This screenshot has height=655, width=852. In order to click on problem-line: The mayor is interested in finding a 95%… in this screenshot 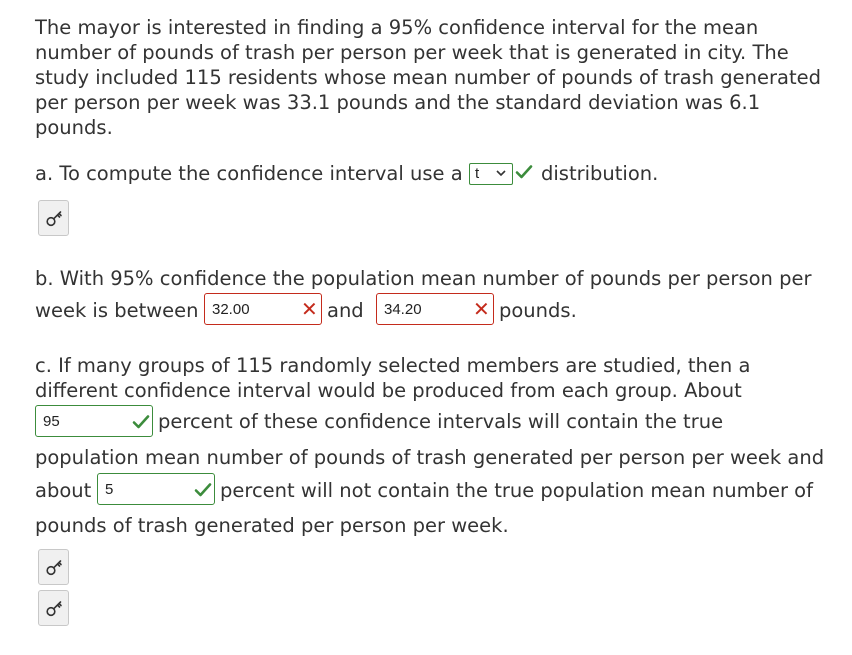, I will do `click(397, 27)`.